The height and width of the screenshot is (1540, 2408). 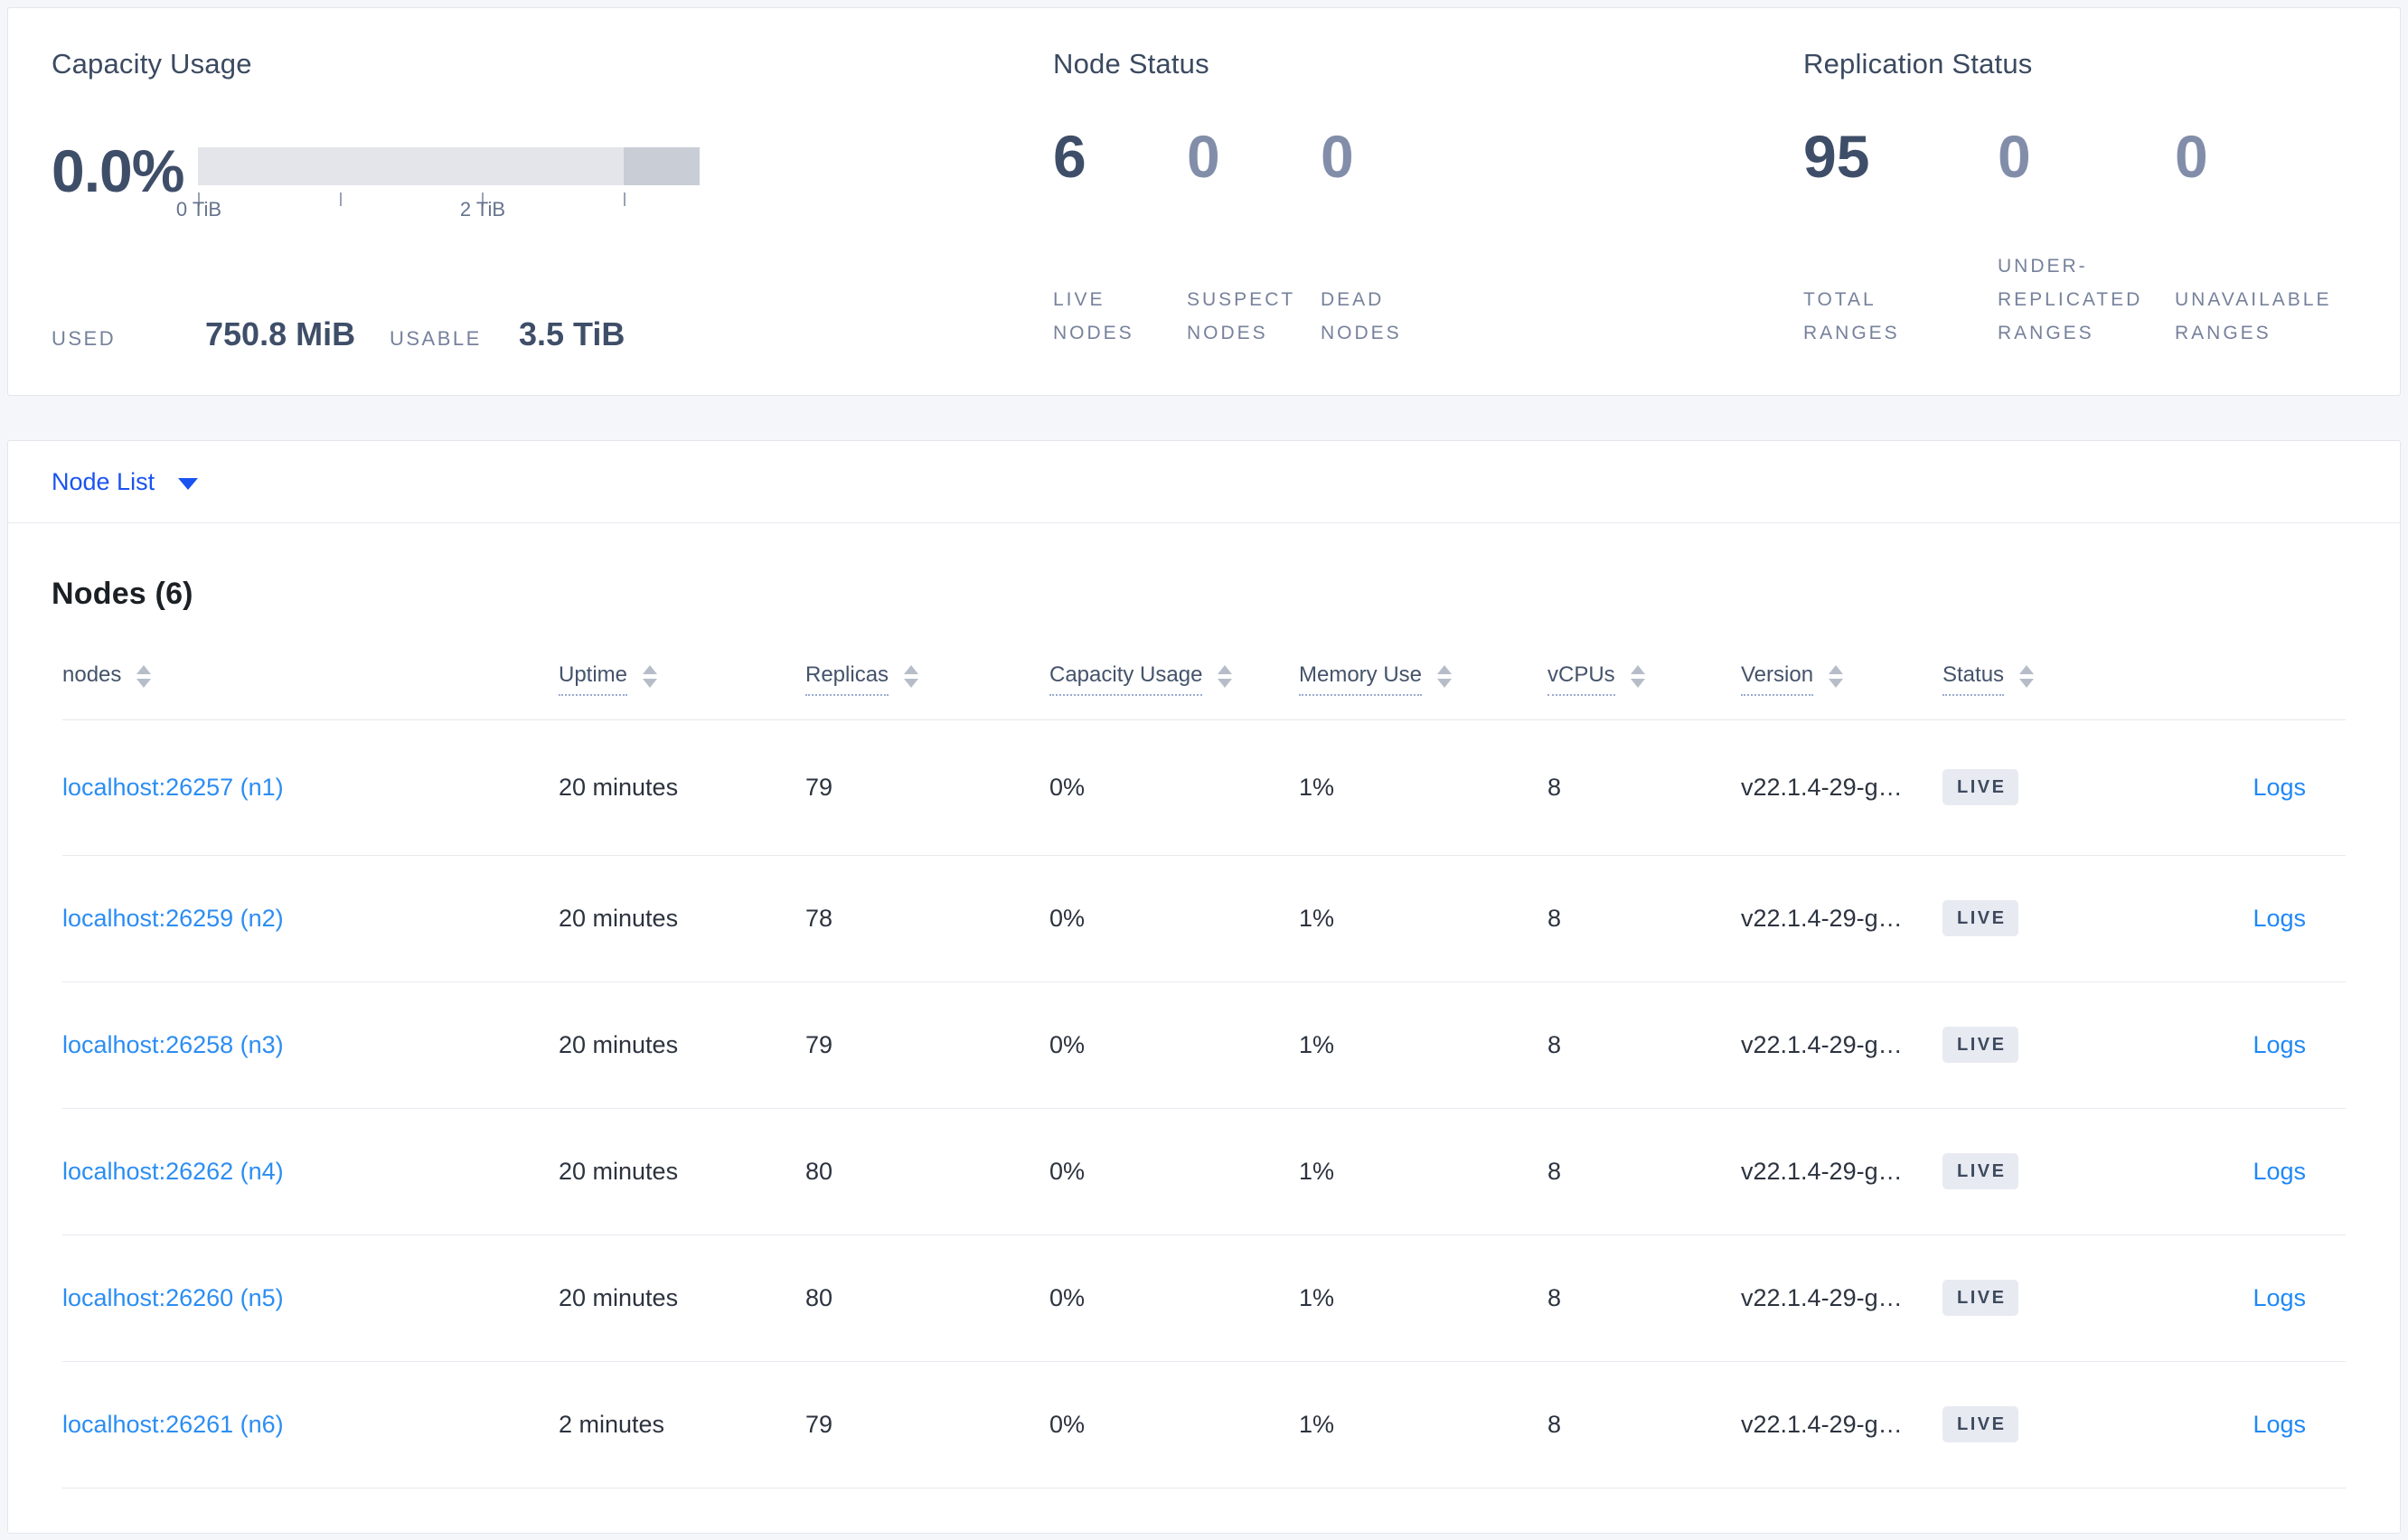 I want to click on node-list-dropdown: Node List, so click(x=125, y=481).